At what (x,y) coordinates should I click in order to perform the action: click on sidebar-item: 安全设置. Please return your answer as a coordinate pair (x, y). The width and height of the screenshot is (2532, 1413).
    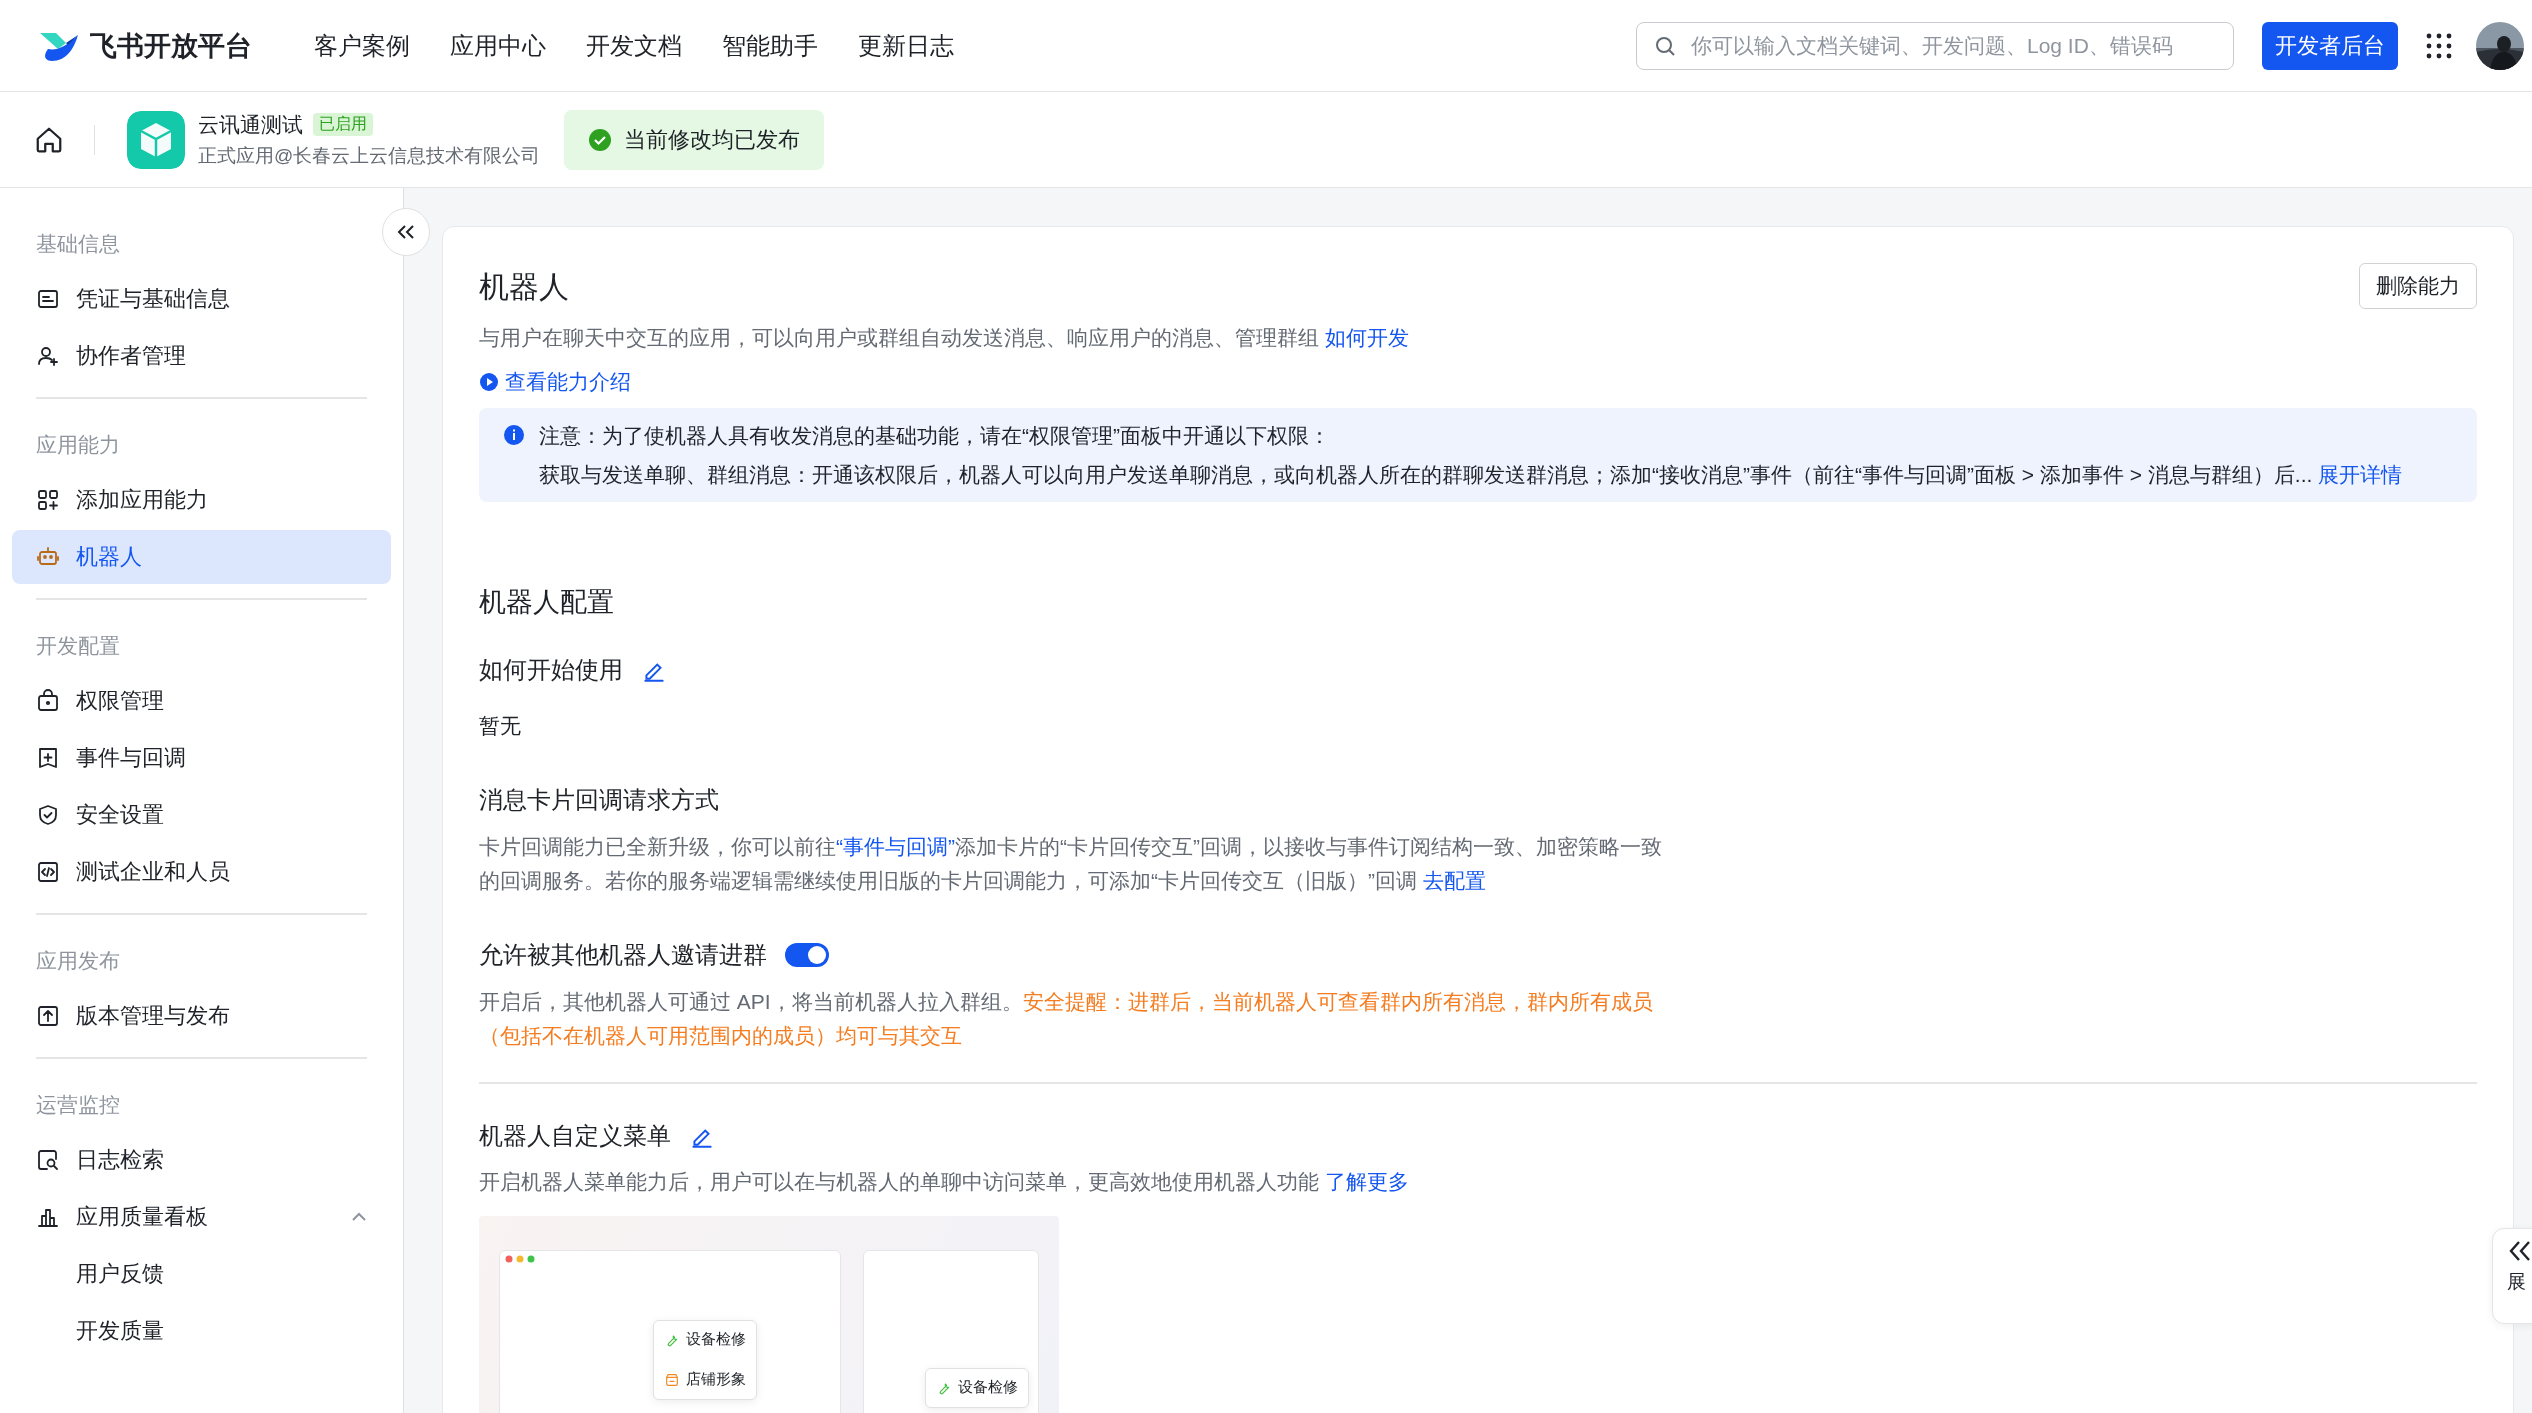
    Looking at the image, I should click on (201, 815).